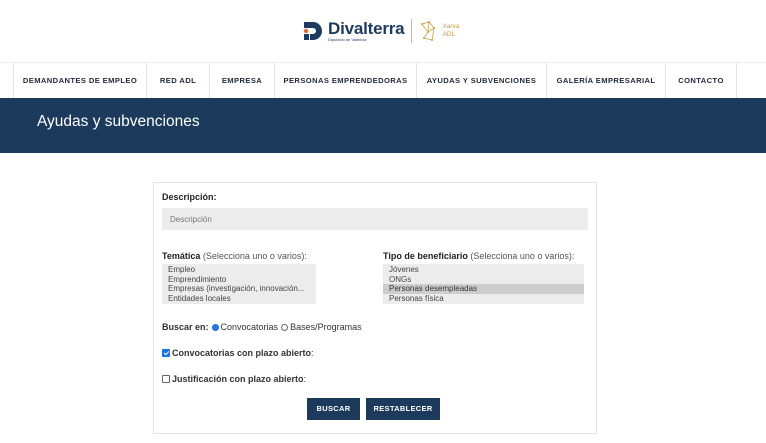 Image resolution: width=766 pixels, height=443 pixels. I want to click on partner-line-2: ADL, so click(449, 34).